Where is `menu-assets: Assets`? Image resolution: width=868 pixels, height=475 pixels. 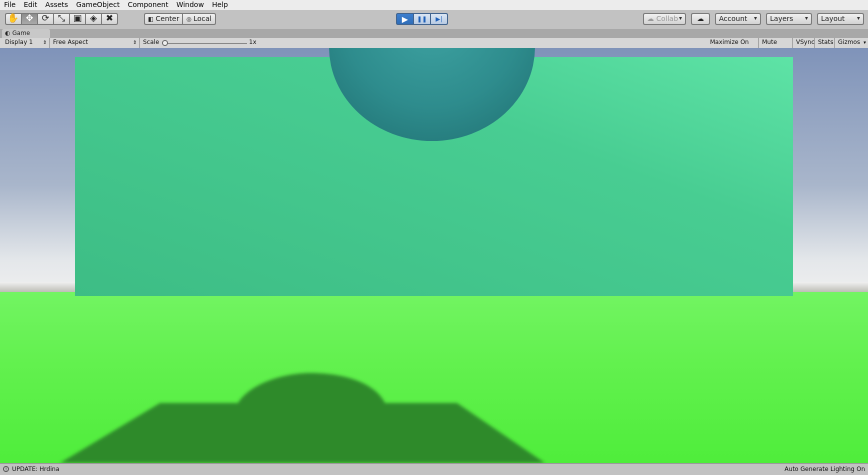 menu-assets: Assets is located at coordinates (56, 5).